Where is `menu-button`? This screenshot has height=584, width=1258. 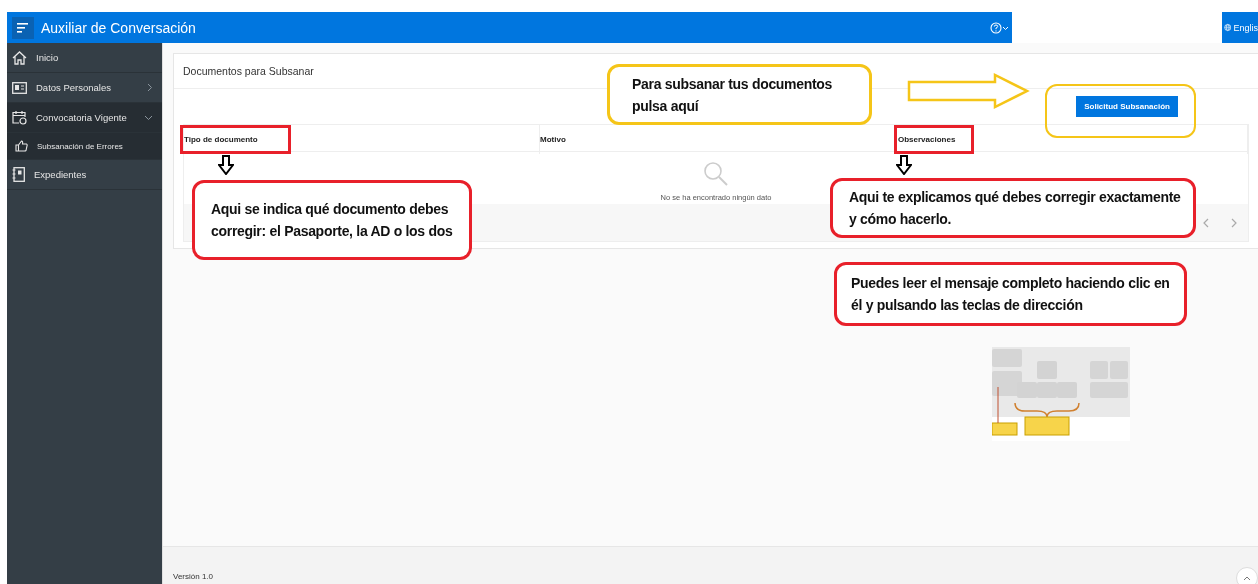 menu-button is located at coordinates (23, 27).